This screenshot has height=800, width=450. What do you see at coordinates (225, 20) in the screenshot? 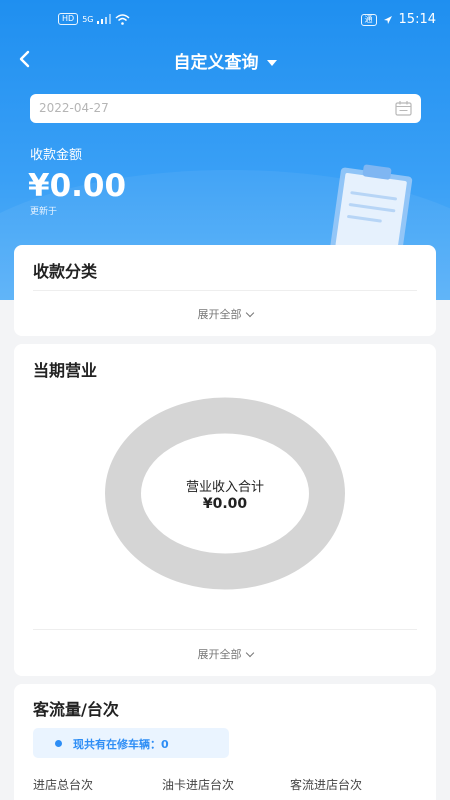
I see `status-bar: HD 5G 通 15:14` at bounding box center [225, 20].